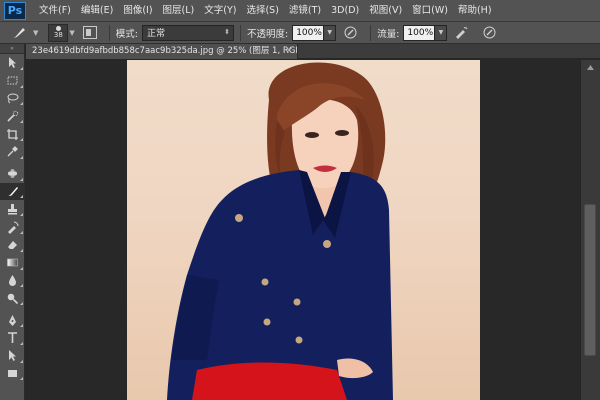  Describe the element at coordinates (71, 33) in the screenshot. I see `brush-size-chevron-icon: ▼` at that location.